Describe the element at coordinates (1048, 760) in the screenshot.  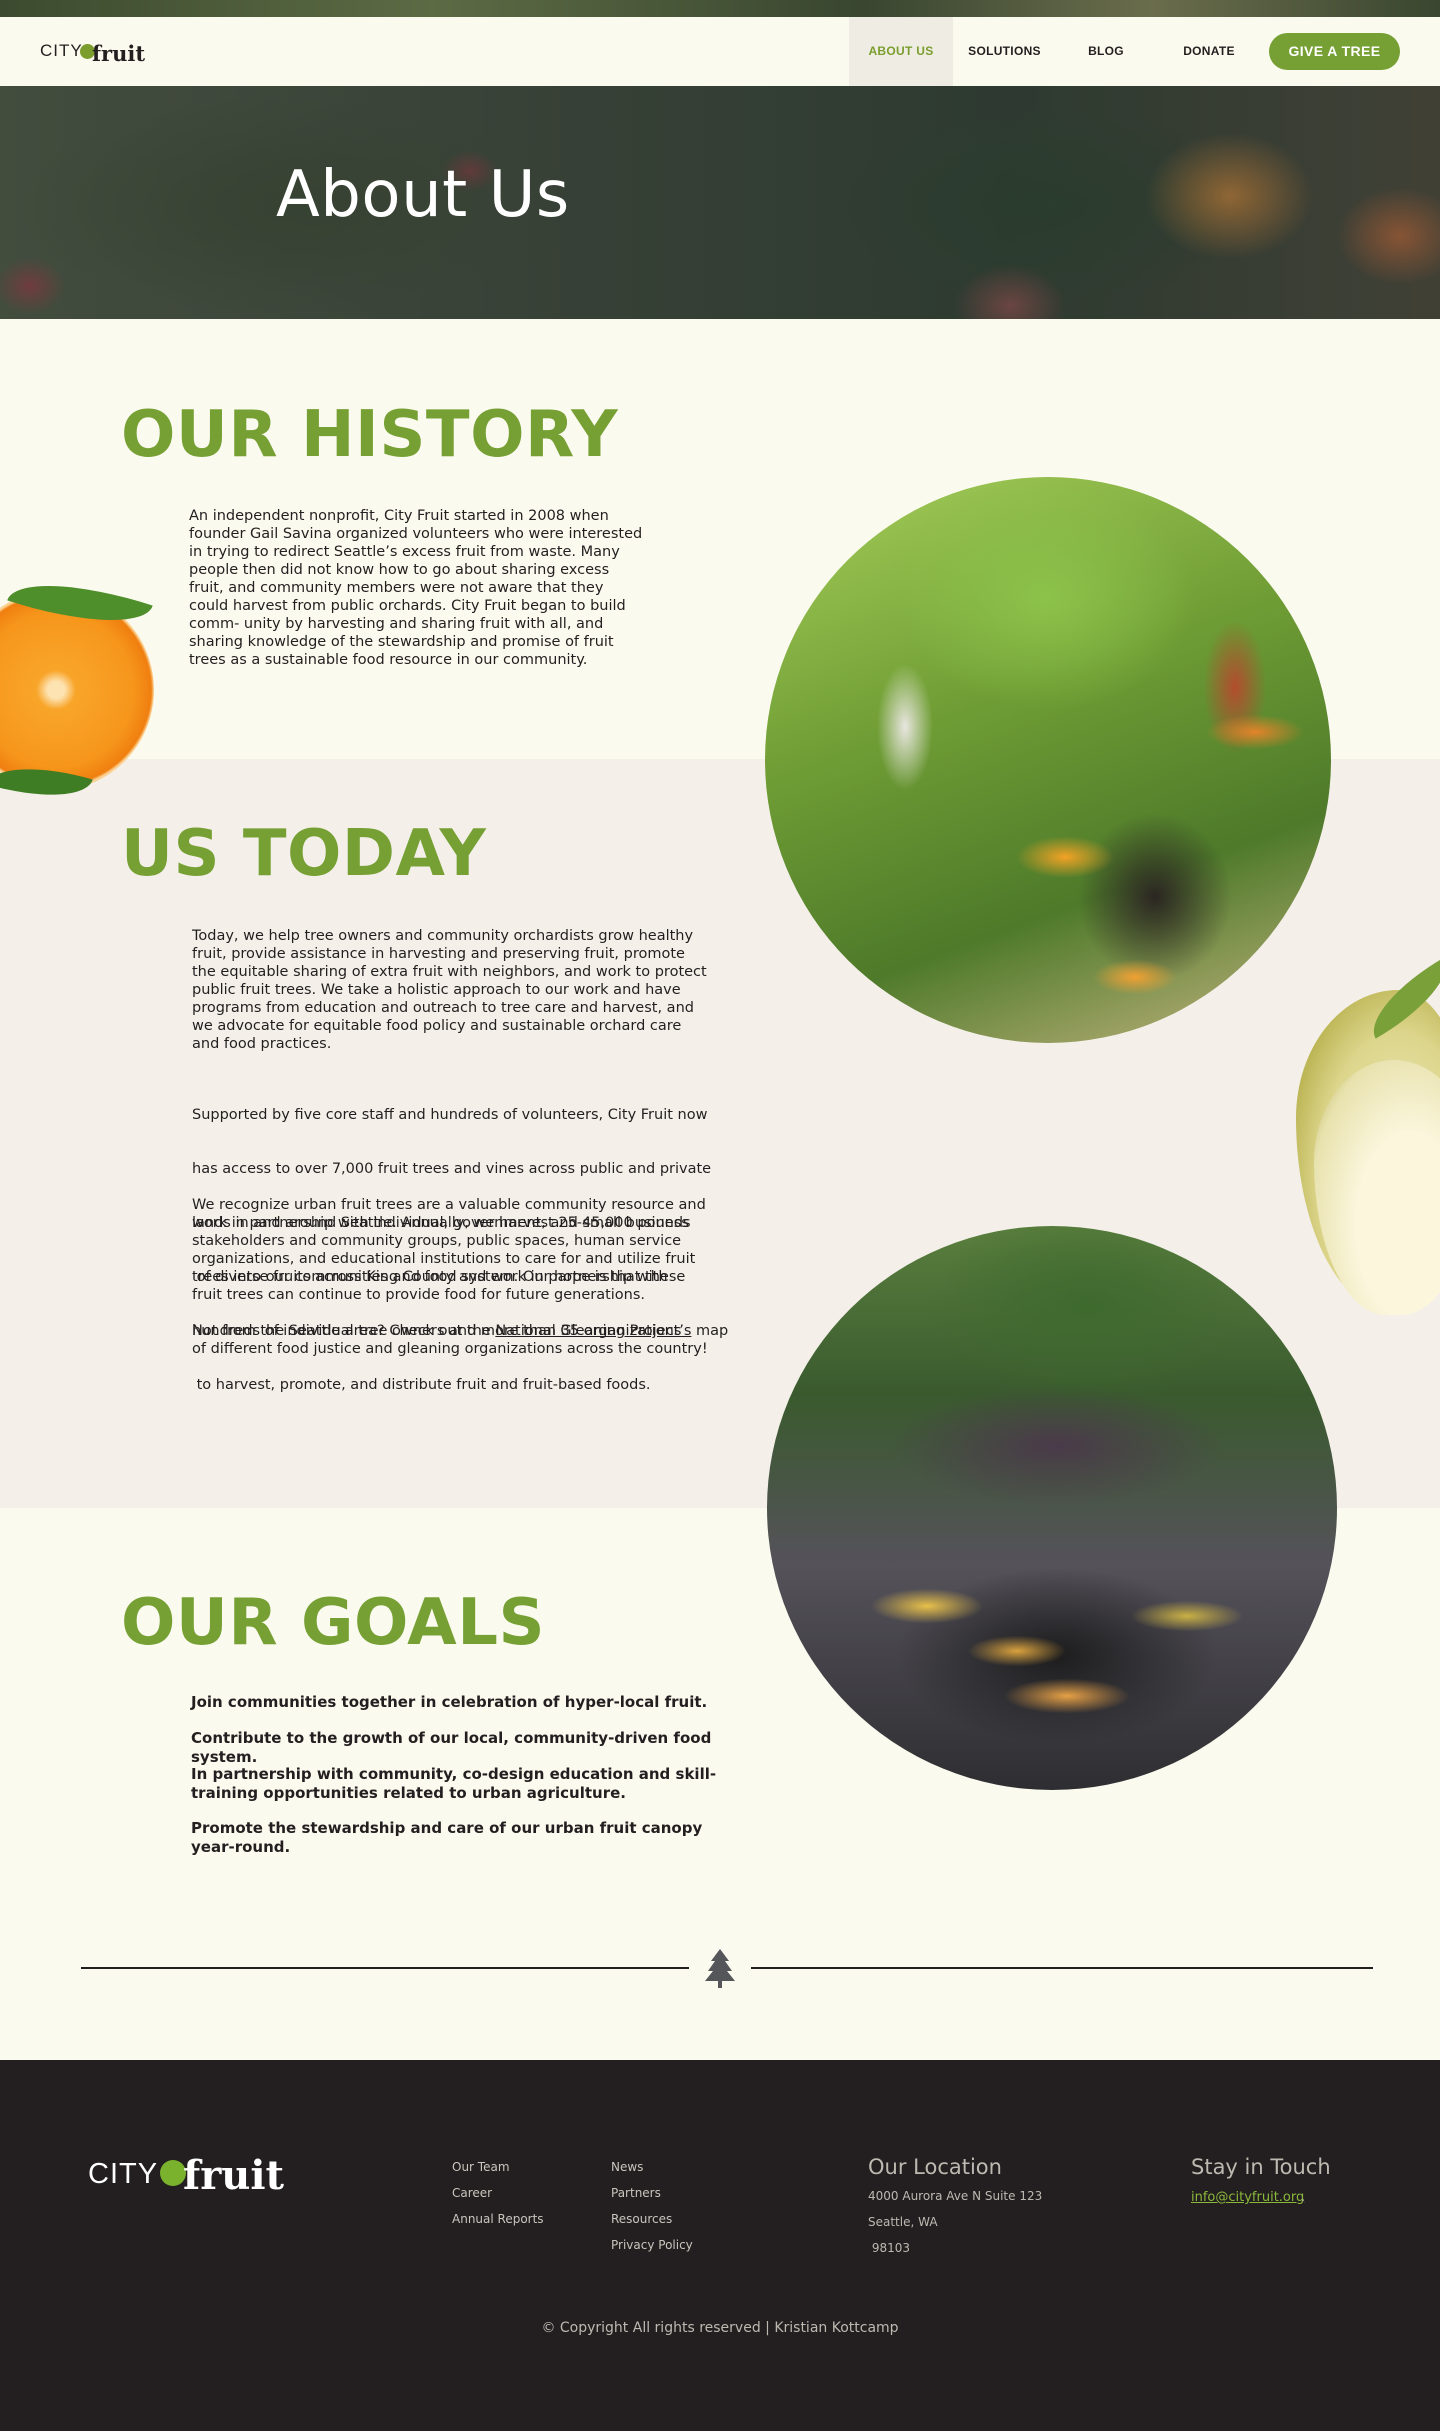
I see `harvest-volunteers-photo` at that location.